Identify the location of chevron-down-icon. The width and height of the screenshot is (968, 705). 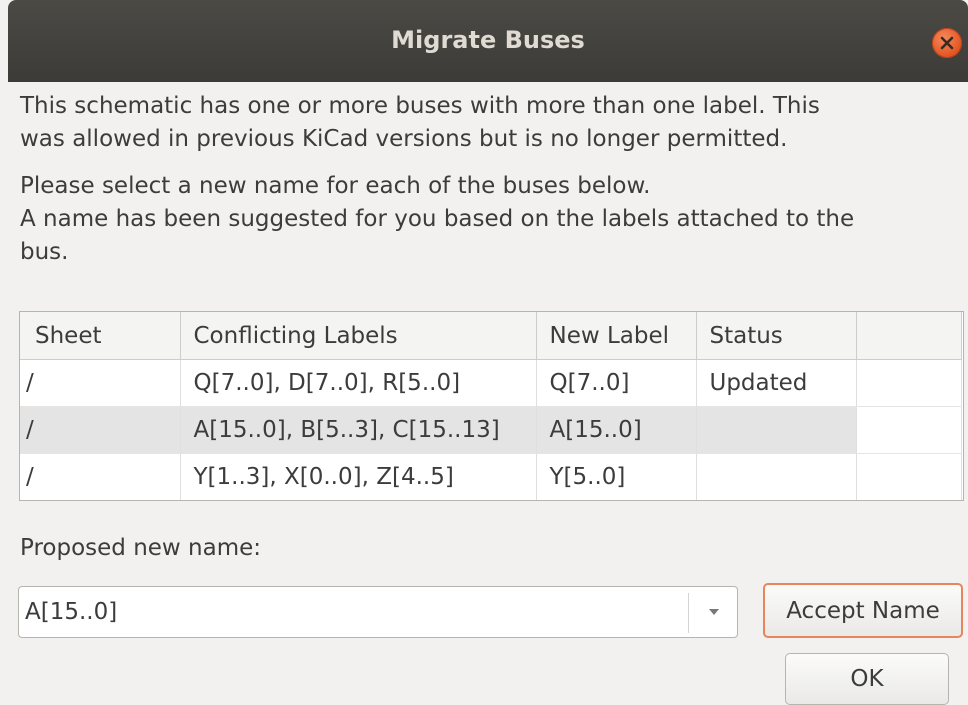
(714, 612).